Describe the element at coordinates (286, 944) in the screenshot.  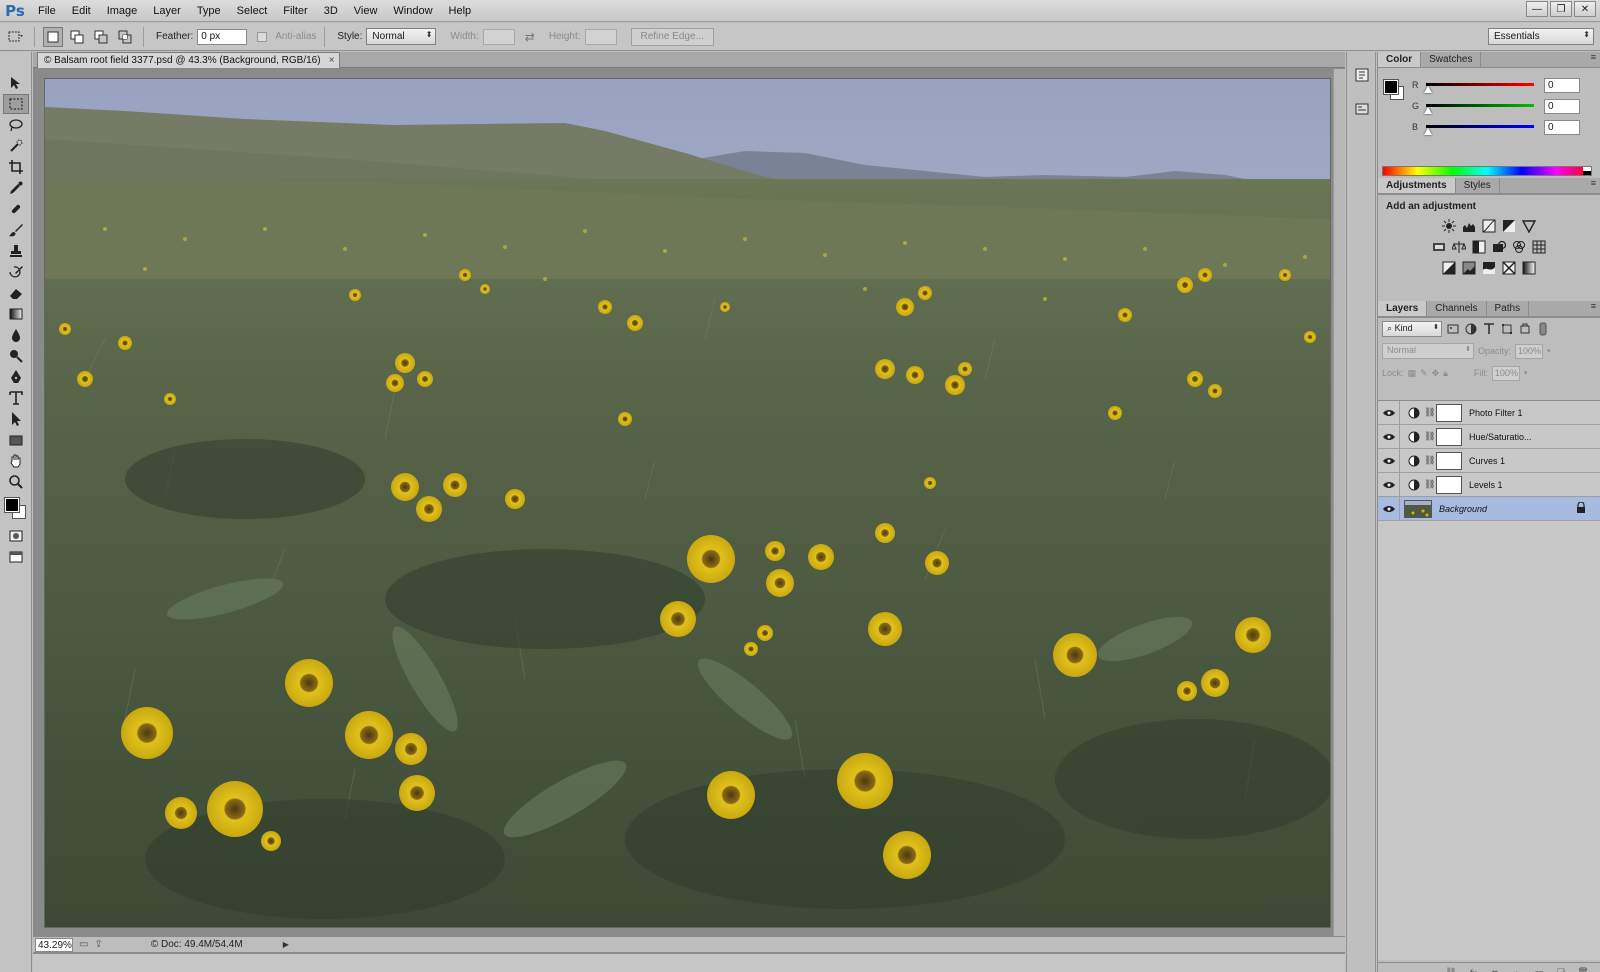
I see `status-menu-arrow-icon: ▶` at that location.